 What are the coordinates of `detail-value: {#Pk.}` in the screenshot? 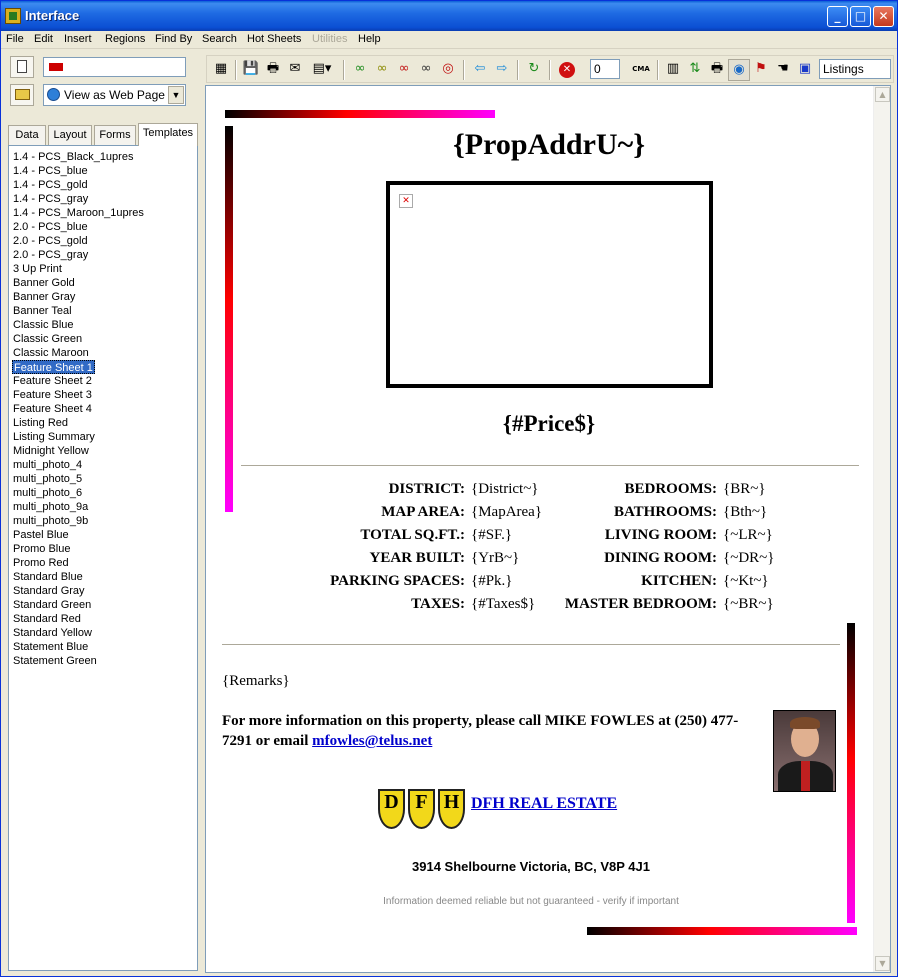 It's located at (492, 581).